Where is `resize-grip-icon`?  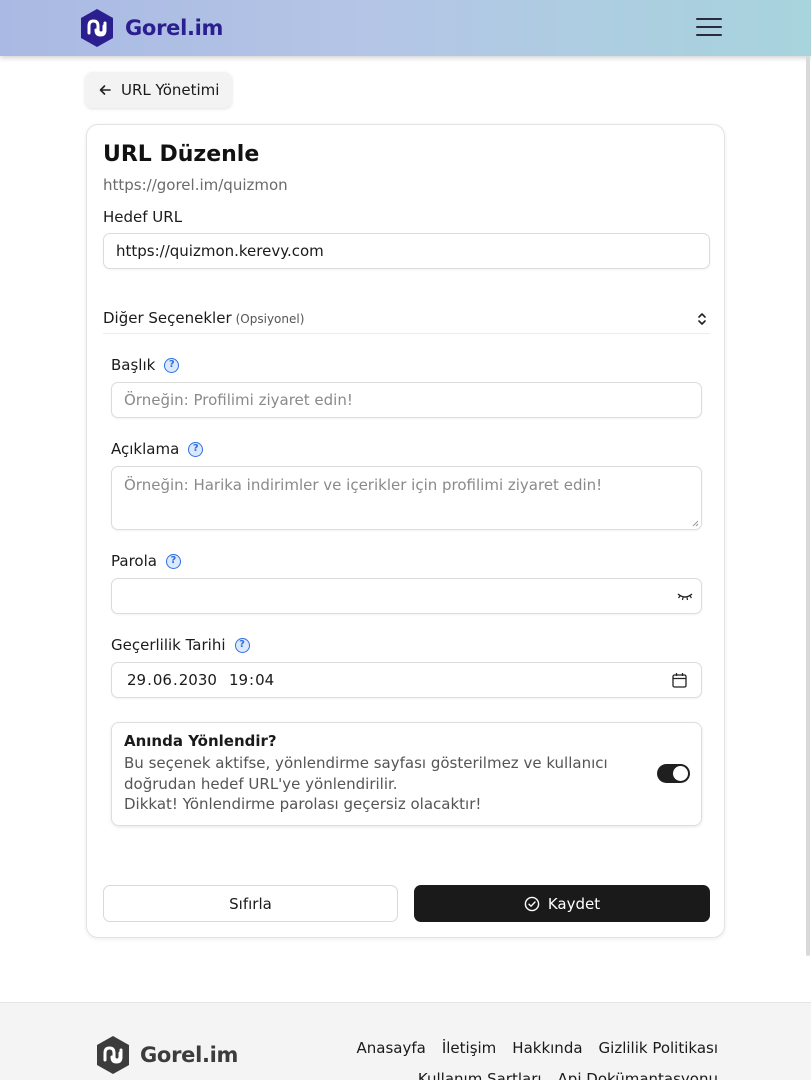
resize-grip-icon is located at coordinates (695, 523).